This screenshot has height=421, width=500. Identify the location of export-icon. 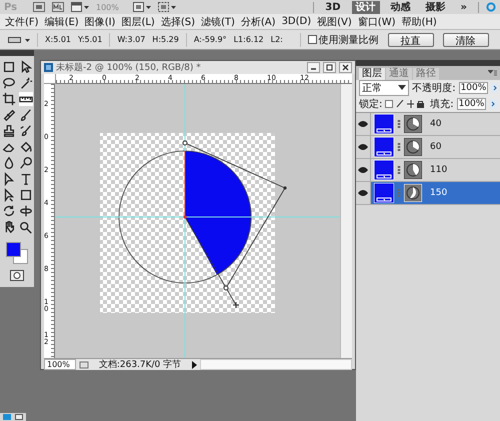
(84, 364).